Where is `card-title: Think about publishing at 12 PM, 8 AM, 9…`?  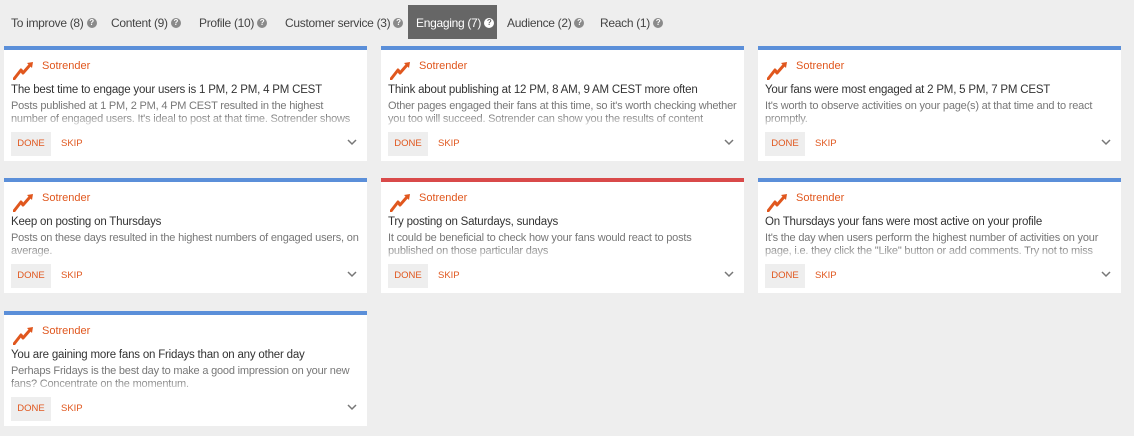 card-title: Think about publishing at 12 PM, 8 AM, 9… is located at coordinates (543, 90).